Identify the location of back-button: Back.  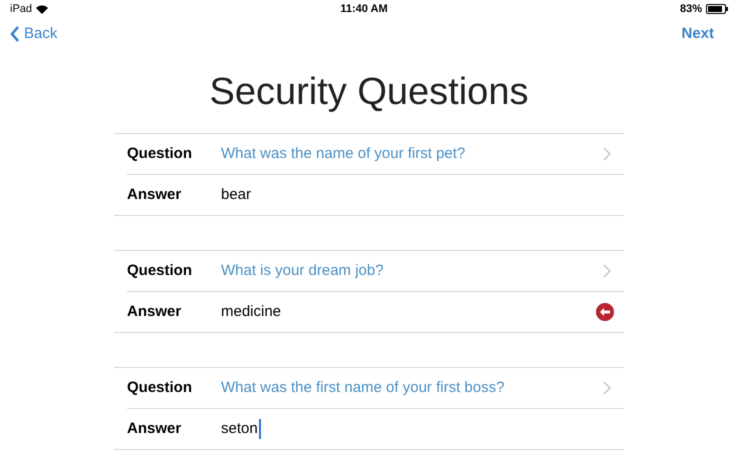
(34, 34).